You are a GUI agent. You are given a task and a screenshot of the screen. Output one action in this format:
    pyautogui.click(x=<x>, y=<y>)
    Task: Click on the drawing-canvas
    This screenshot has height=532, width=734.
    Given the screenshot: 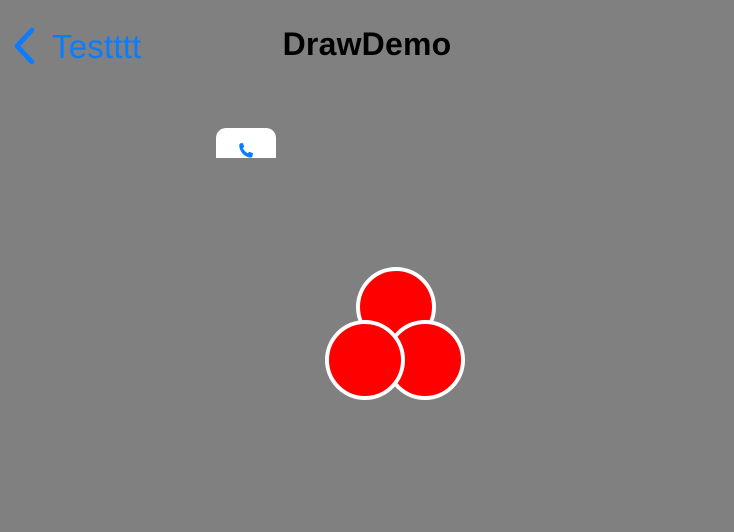 What is the action you would take?
    pyautogui.click(x=396, y=333)
    